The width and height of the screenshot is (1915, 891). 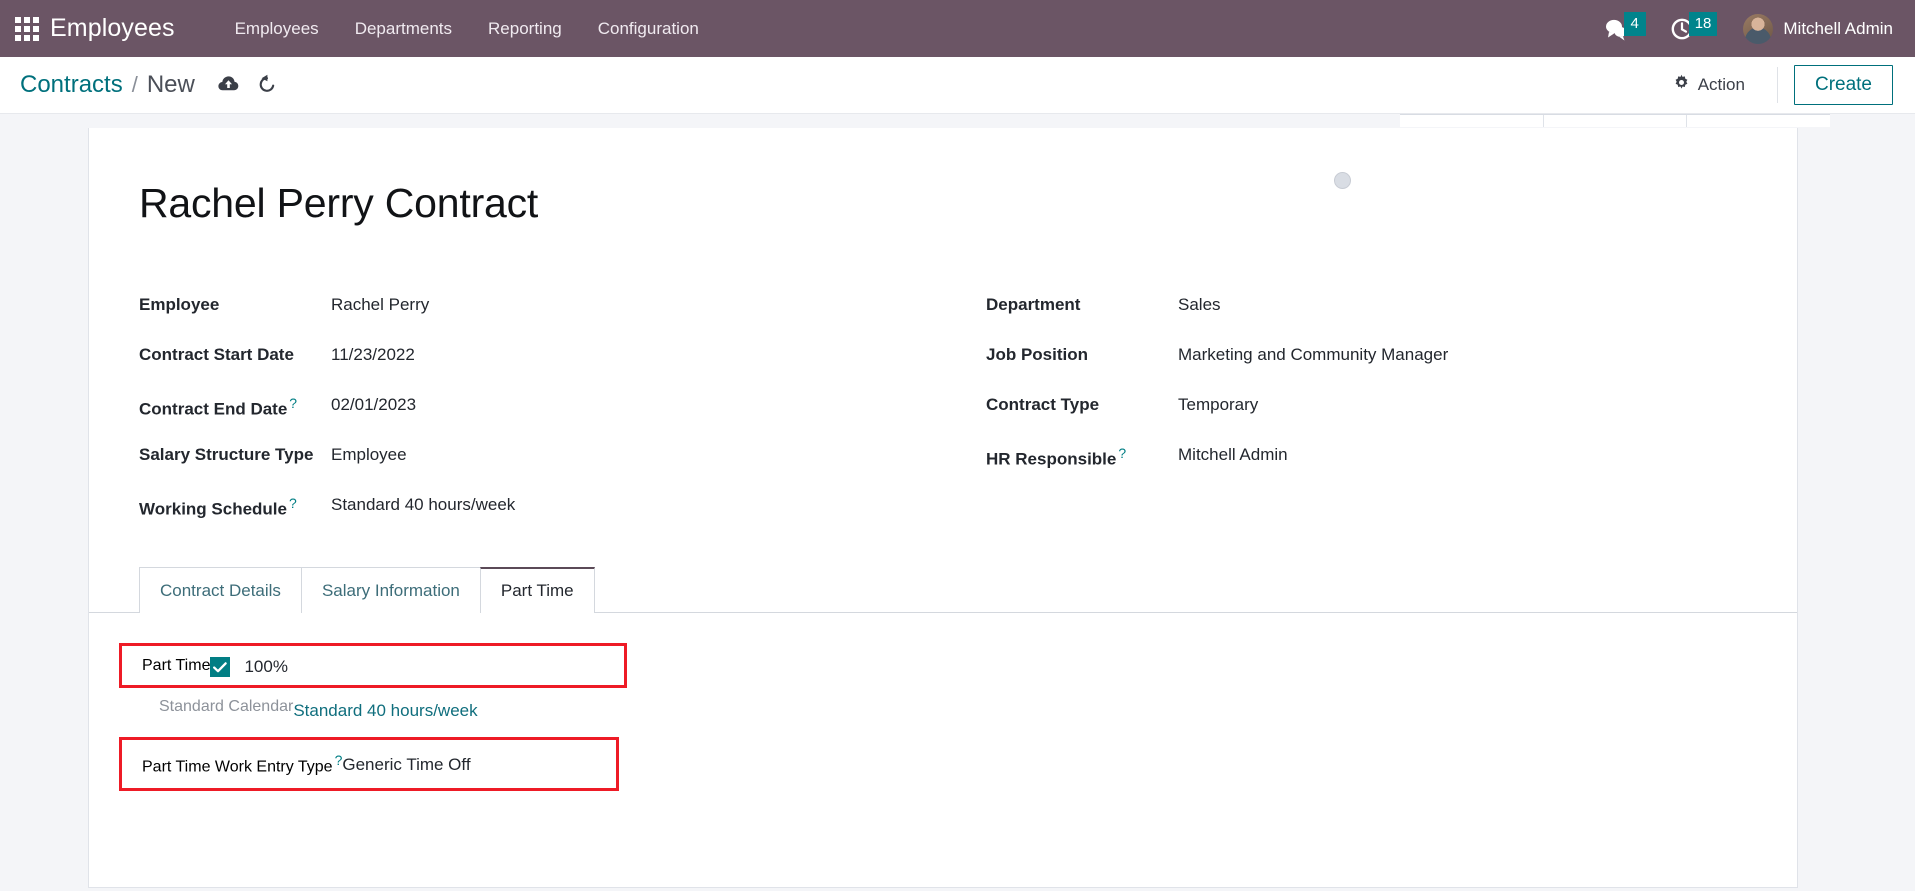 I want to click on tab-contract-details: Contract Details, so click(x=220, y=590).